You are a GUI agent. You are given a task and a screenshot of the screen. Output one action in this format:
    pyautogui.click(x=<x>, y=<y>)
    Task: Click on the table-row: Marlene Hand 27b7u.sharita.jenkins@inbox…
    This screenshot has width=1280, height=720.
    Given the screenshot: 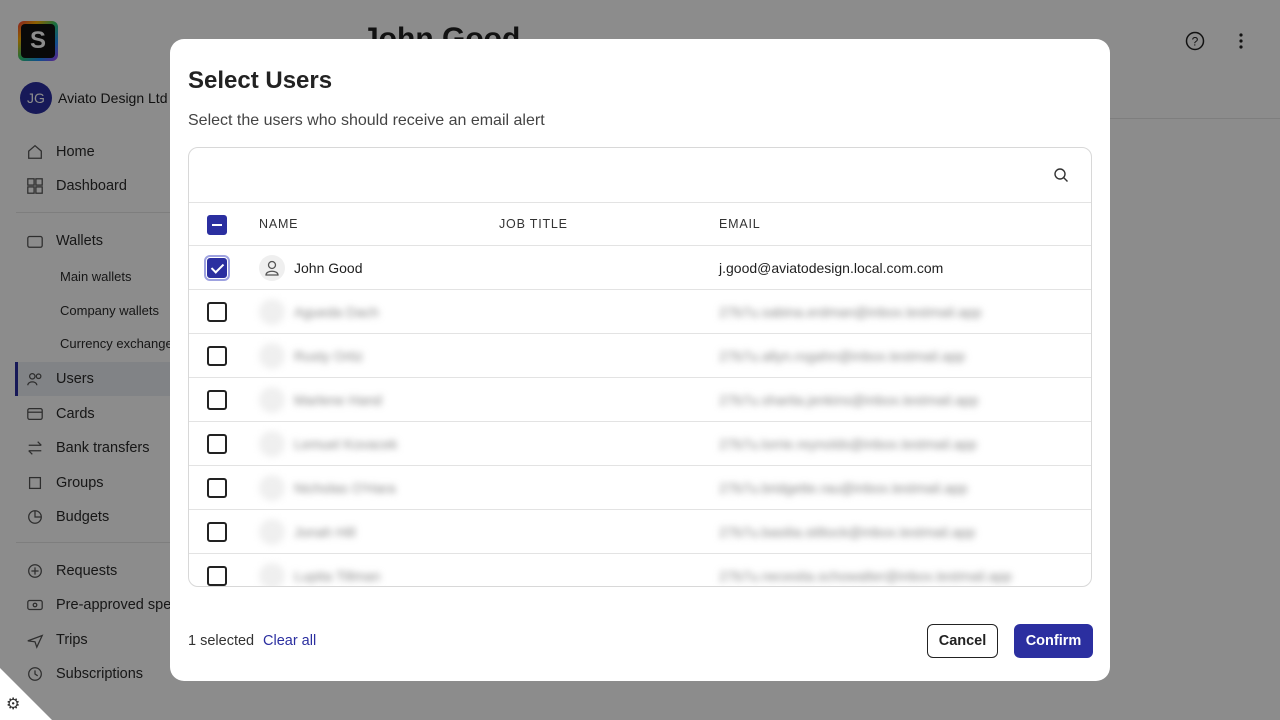 What is the action you would take?
    pyautogui.click(x=640, y=400)
    